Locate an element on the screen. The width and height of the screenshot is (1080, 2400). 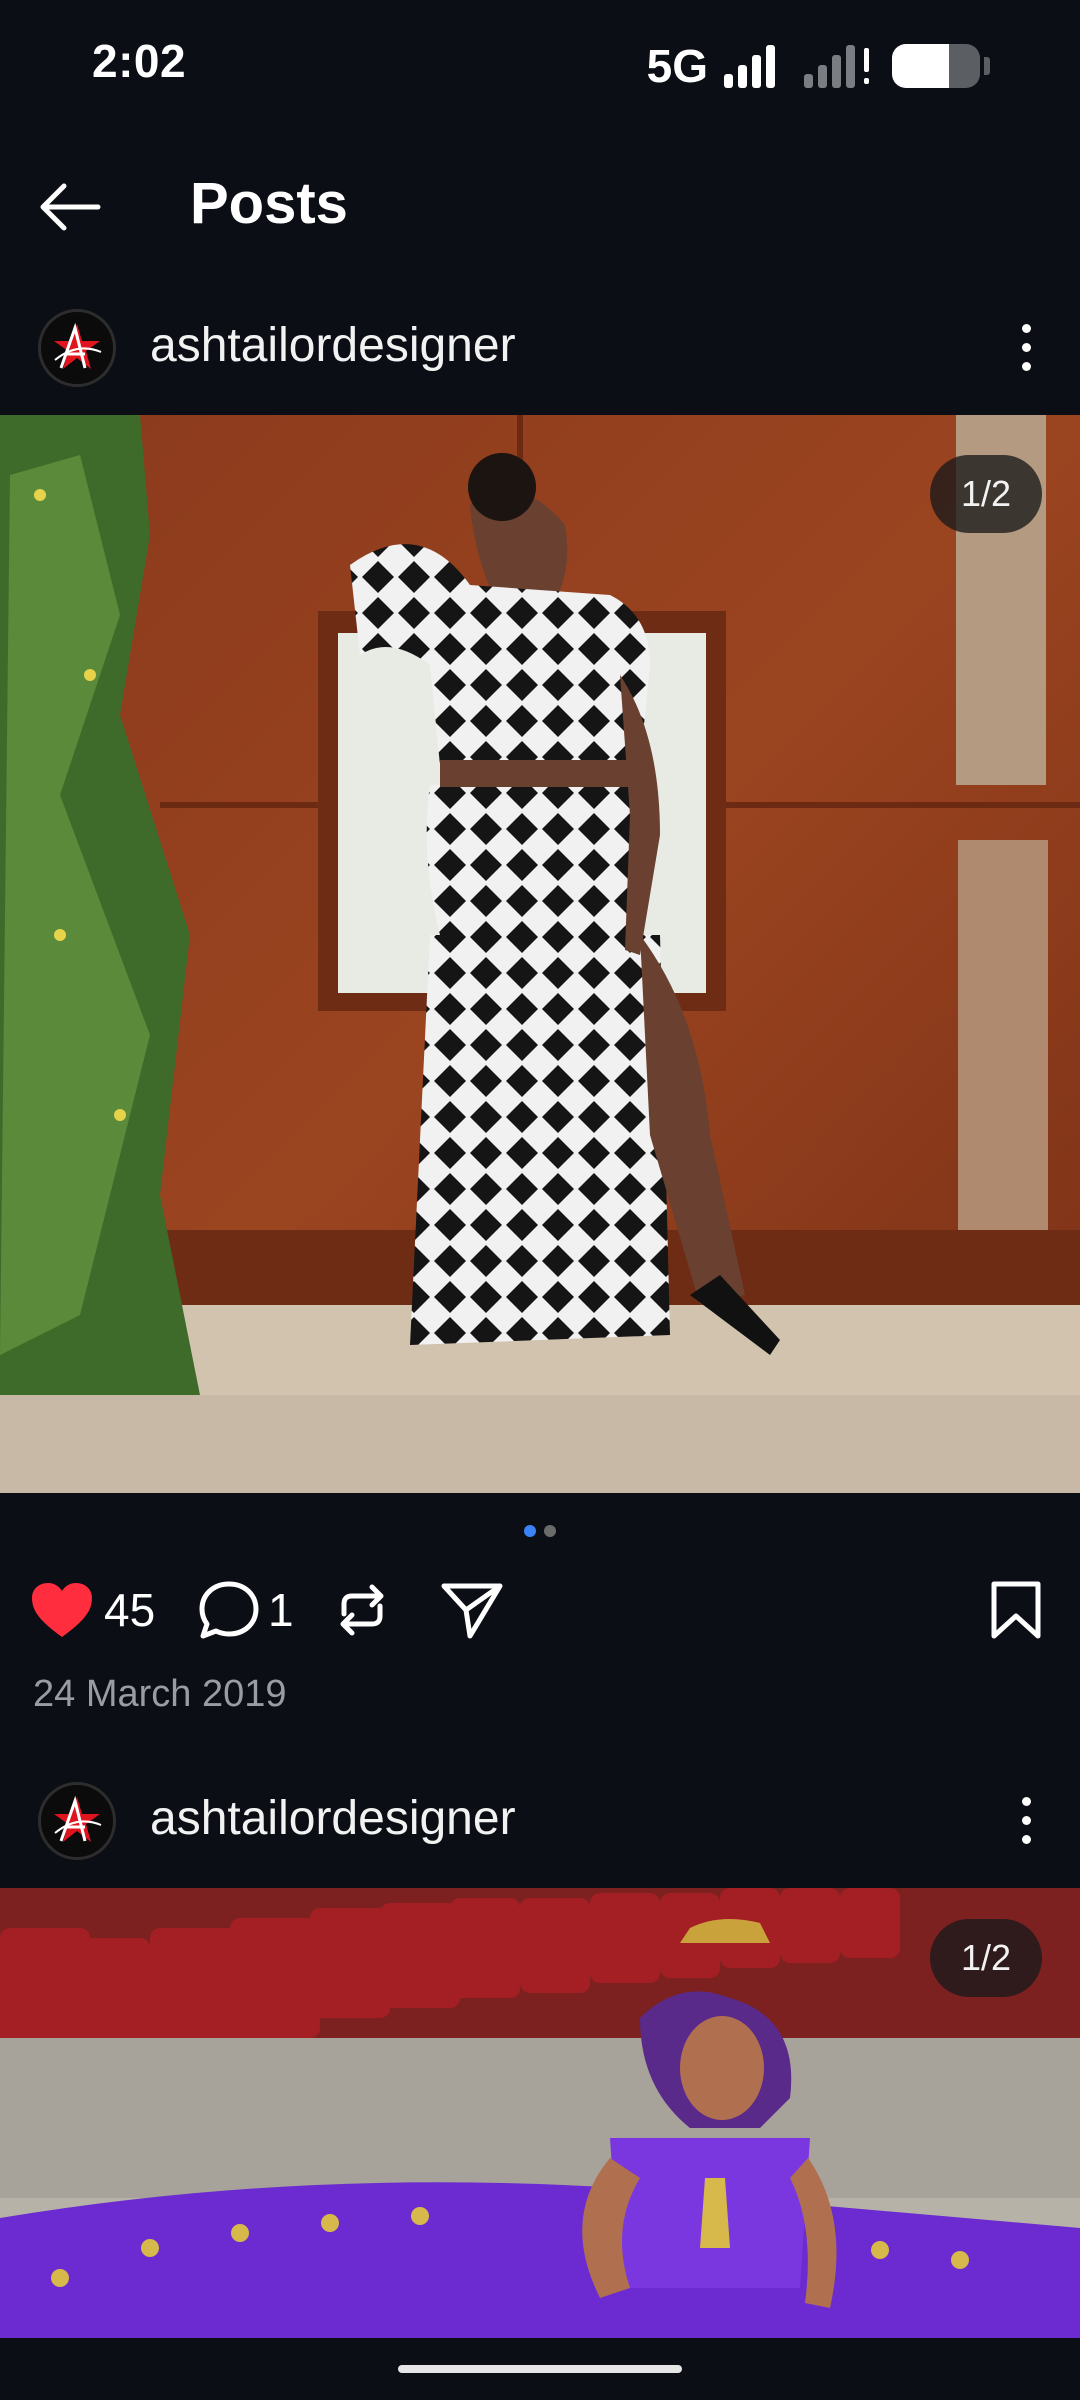
like-button: 45 is located at coordinates (92, 1610).